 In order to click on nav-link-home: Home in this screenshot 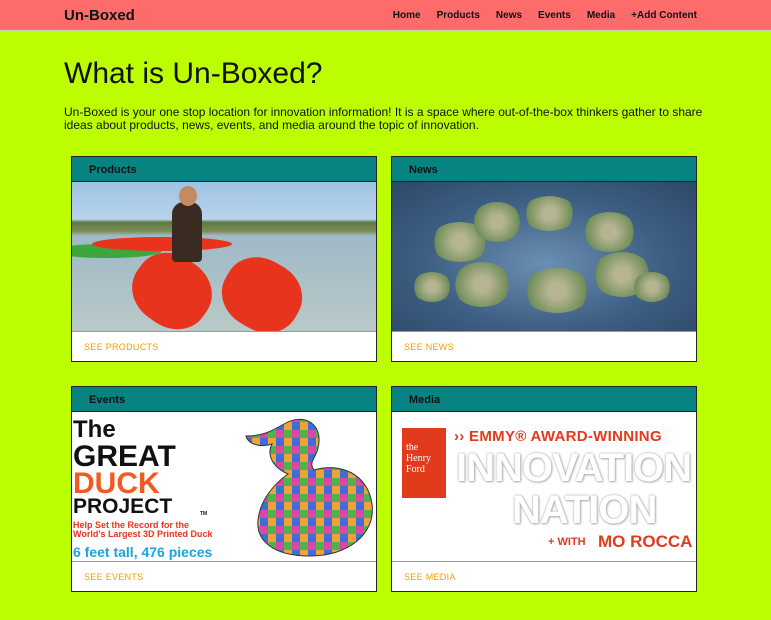, I will do `click(407, 15)`.